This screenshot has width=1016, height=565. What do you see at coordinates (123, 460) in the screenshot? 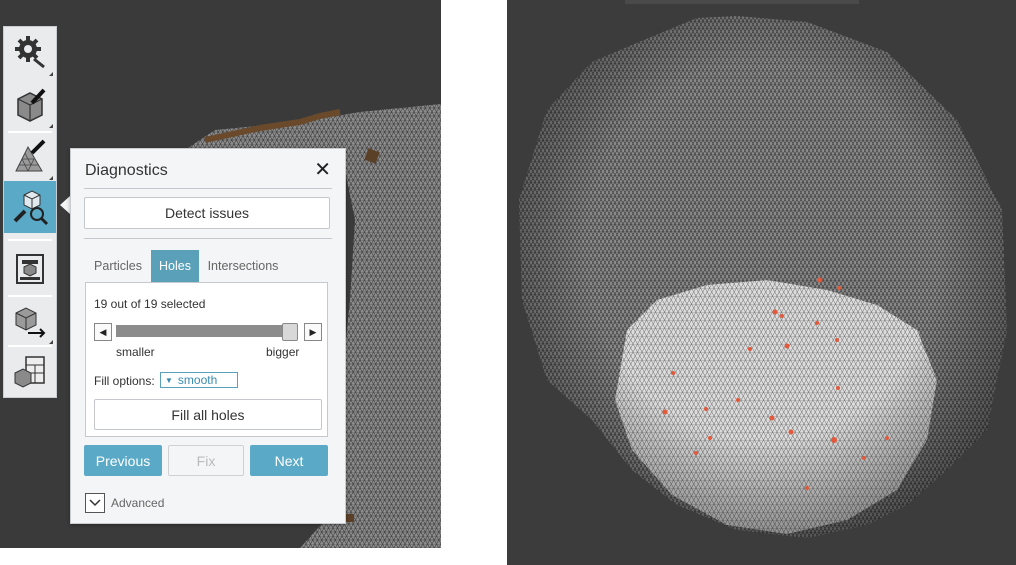
I see `previous-button: Previous` at bounding box center [123, 460].